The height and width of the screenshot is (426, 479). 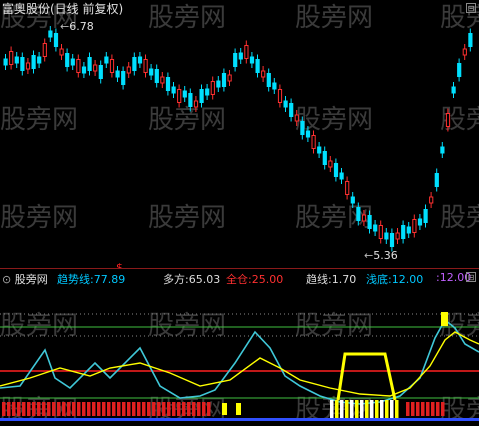 I want to click on low-price-label: ←5.36, so click(x=381, y=255).